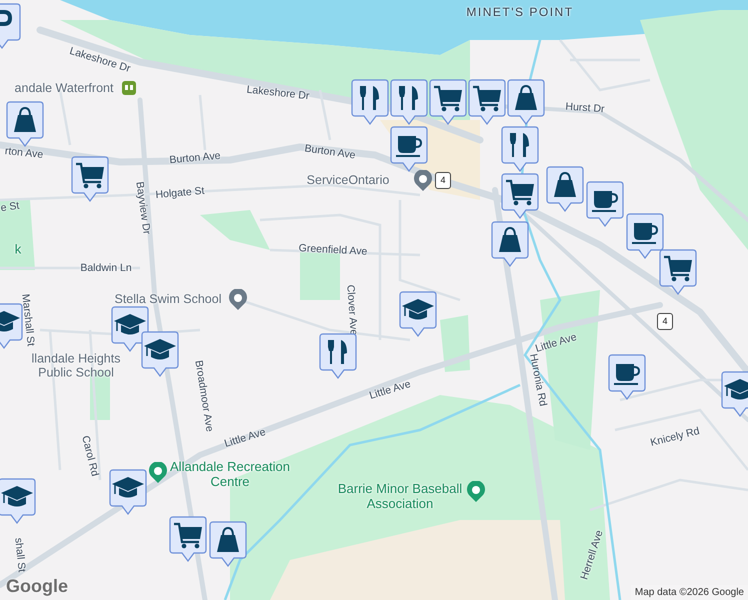  I want to click on map-label: Marshall St, so click(28, 320).